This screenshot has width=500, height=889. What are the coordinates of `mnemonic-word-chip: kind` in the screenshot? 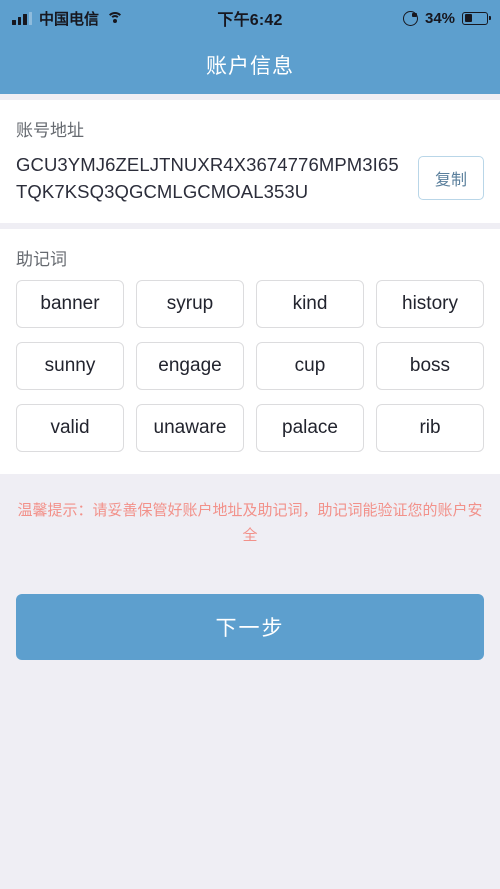 It's located at (310, 304).